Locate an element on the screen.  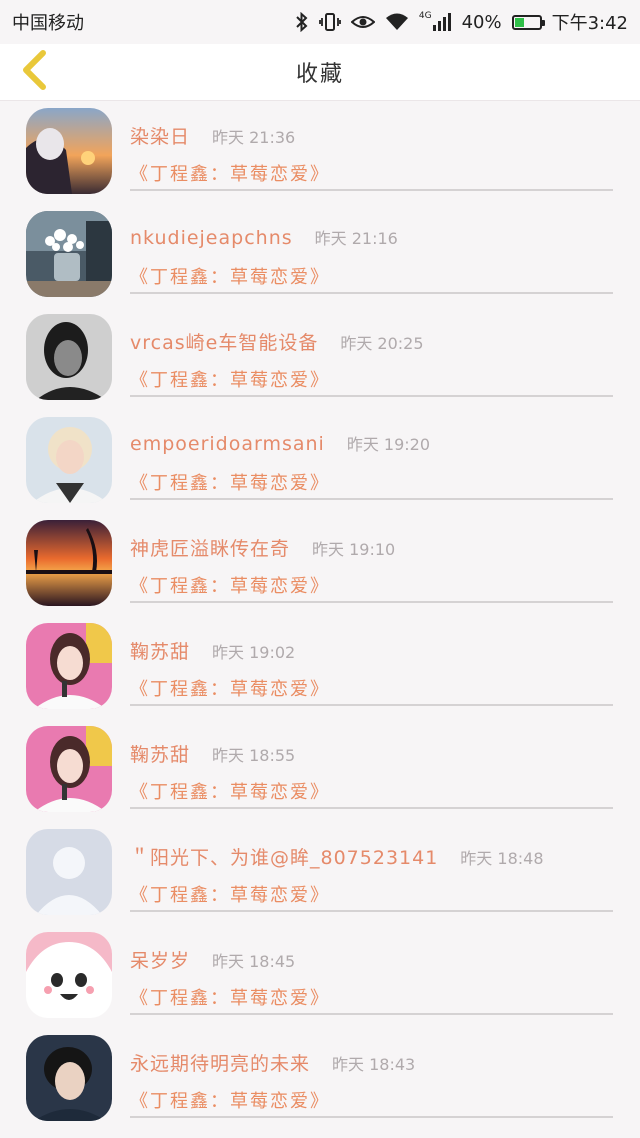
wifi-icon is located at coordinates (397, 22).